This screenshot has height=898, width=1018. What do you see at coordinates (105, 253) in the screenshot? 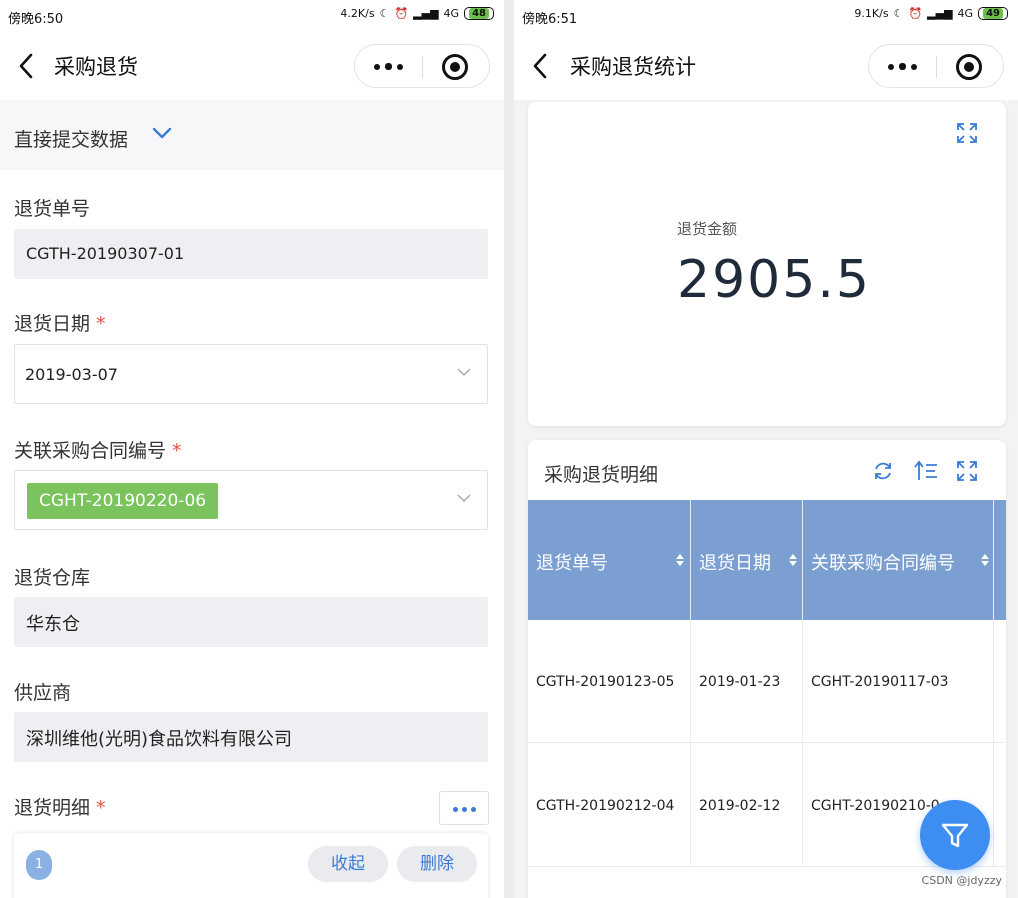
I see `return-no-value: CGTH-20190307-01` at bounding box center [105, 253].